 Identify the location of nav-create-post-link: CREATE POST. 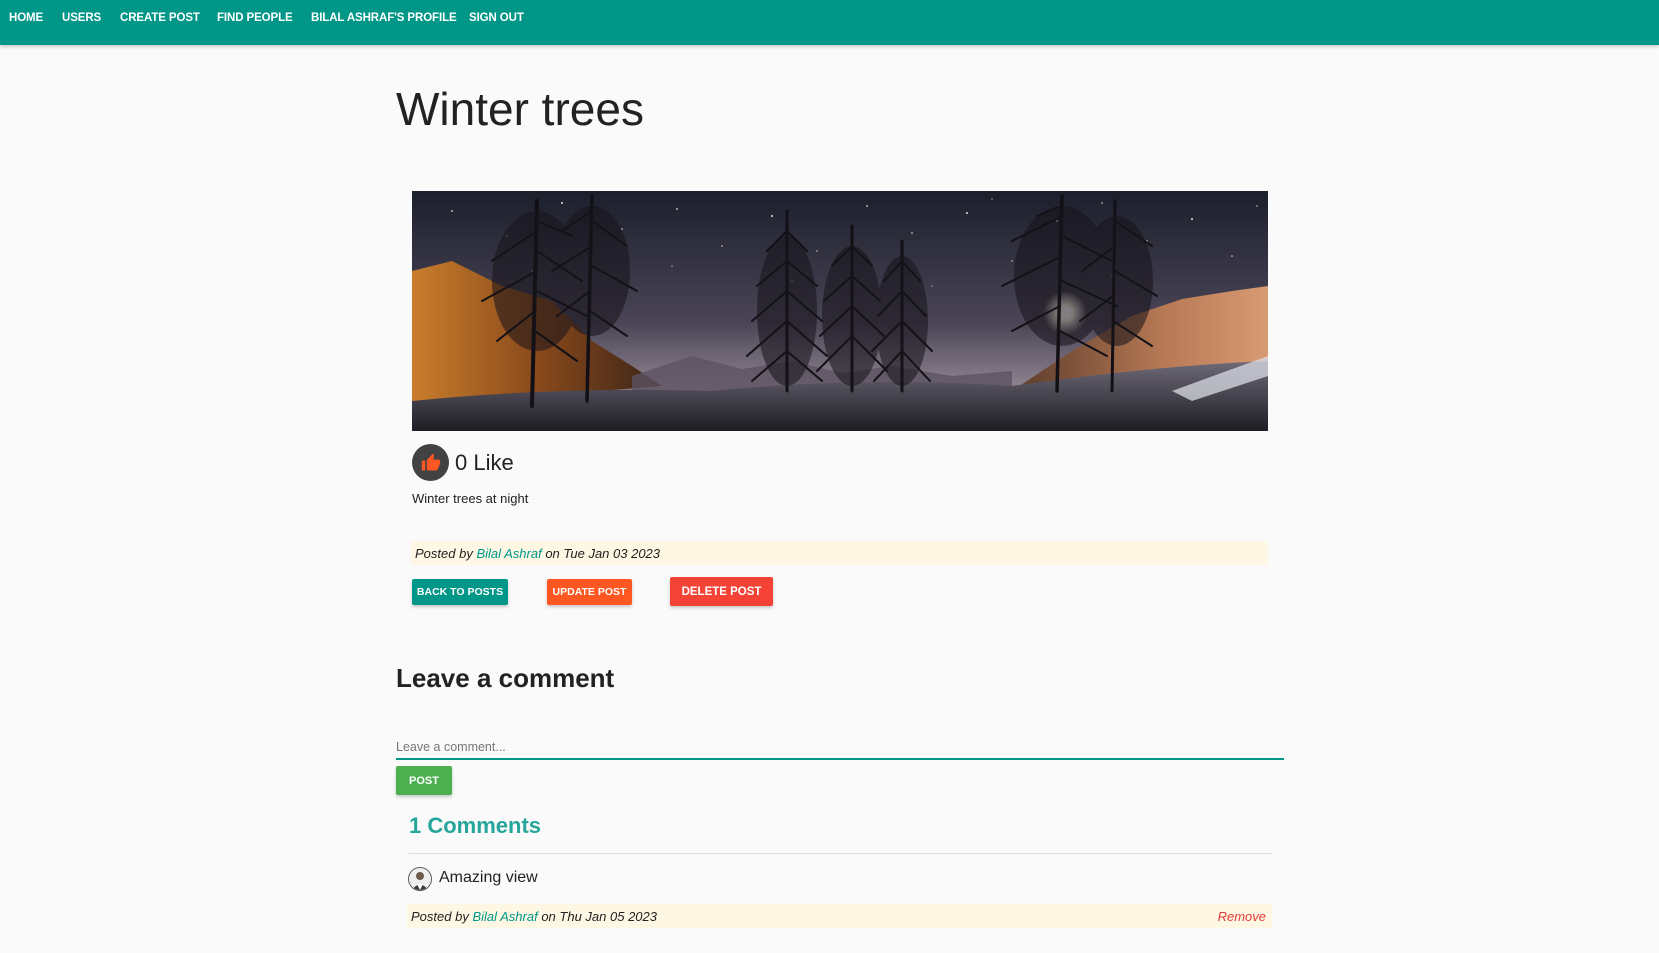
(160, 18).